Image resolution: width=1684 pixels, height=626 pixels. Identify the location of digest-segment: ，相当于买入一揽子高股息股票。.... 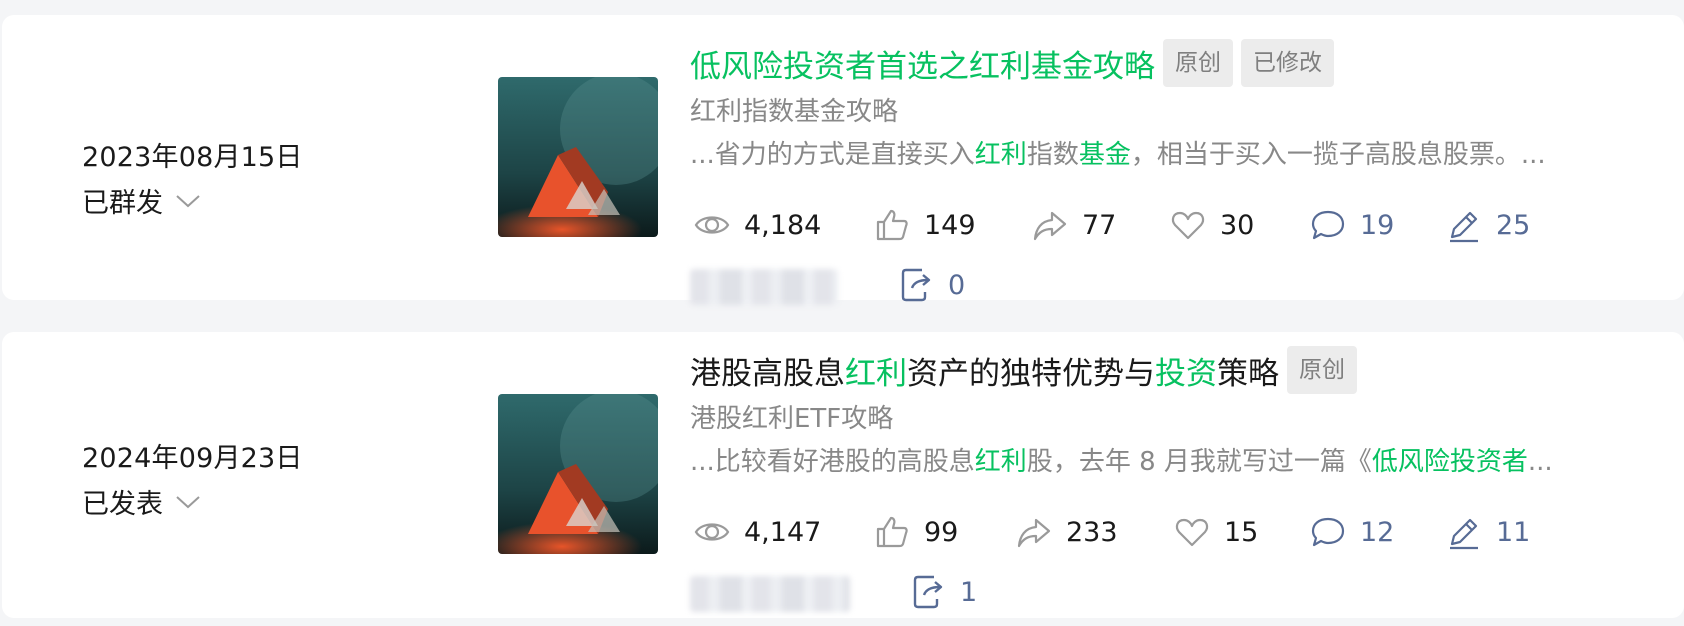
(1338, 155).